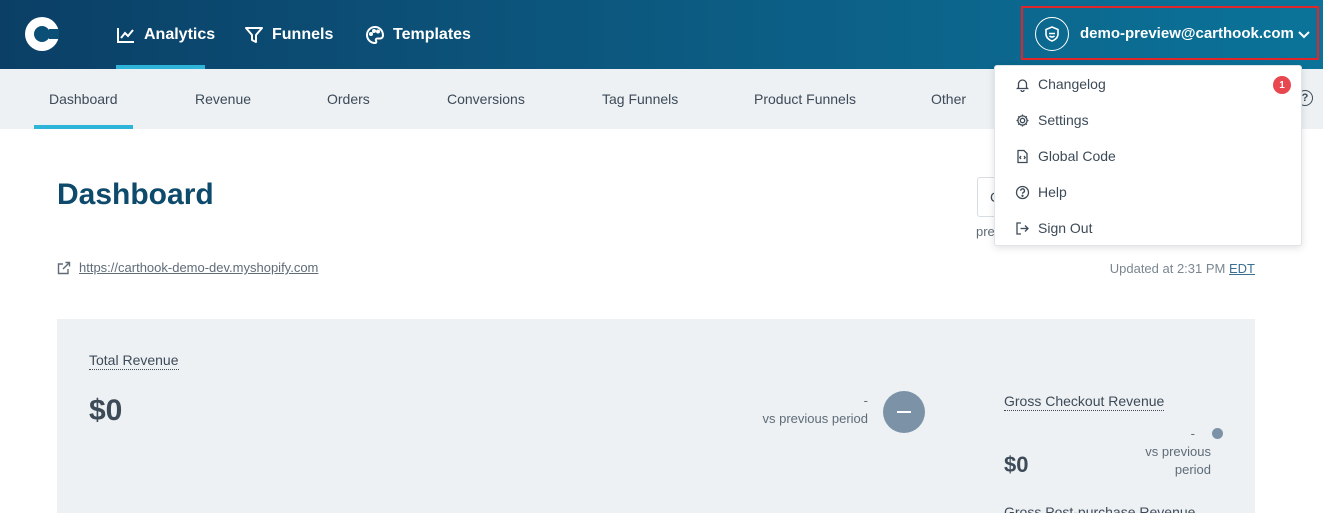  What do you see at coordinates (83, 127) in the screenshot?
I see `active-tab-indicator` at bounding box center [83, 127].